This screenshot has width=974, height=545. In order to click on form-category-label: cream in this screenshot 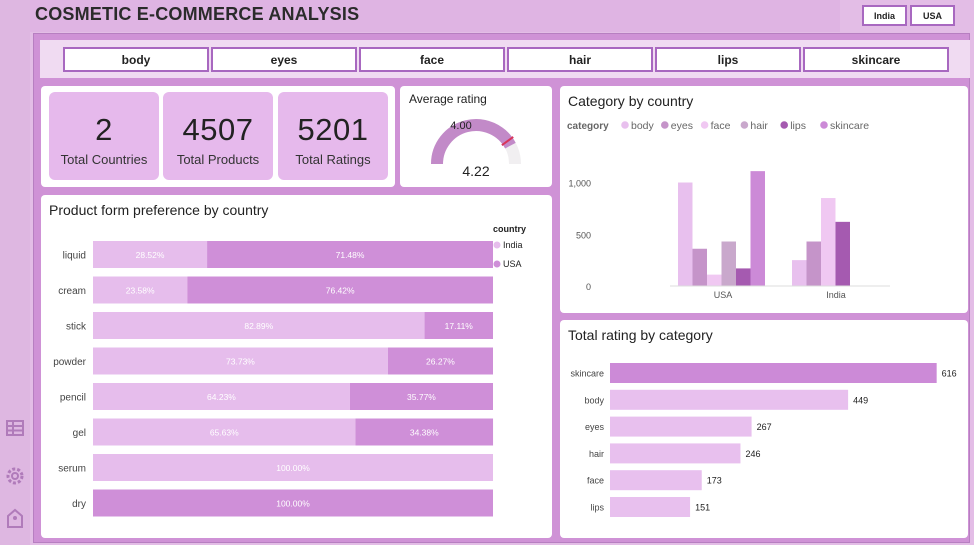, I will do `click(72, 291)`.